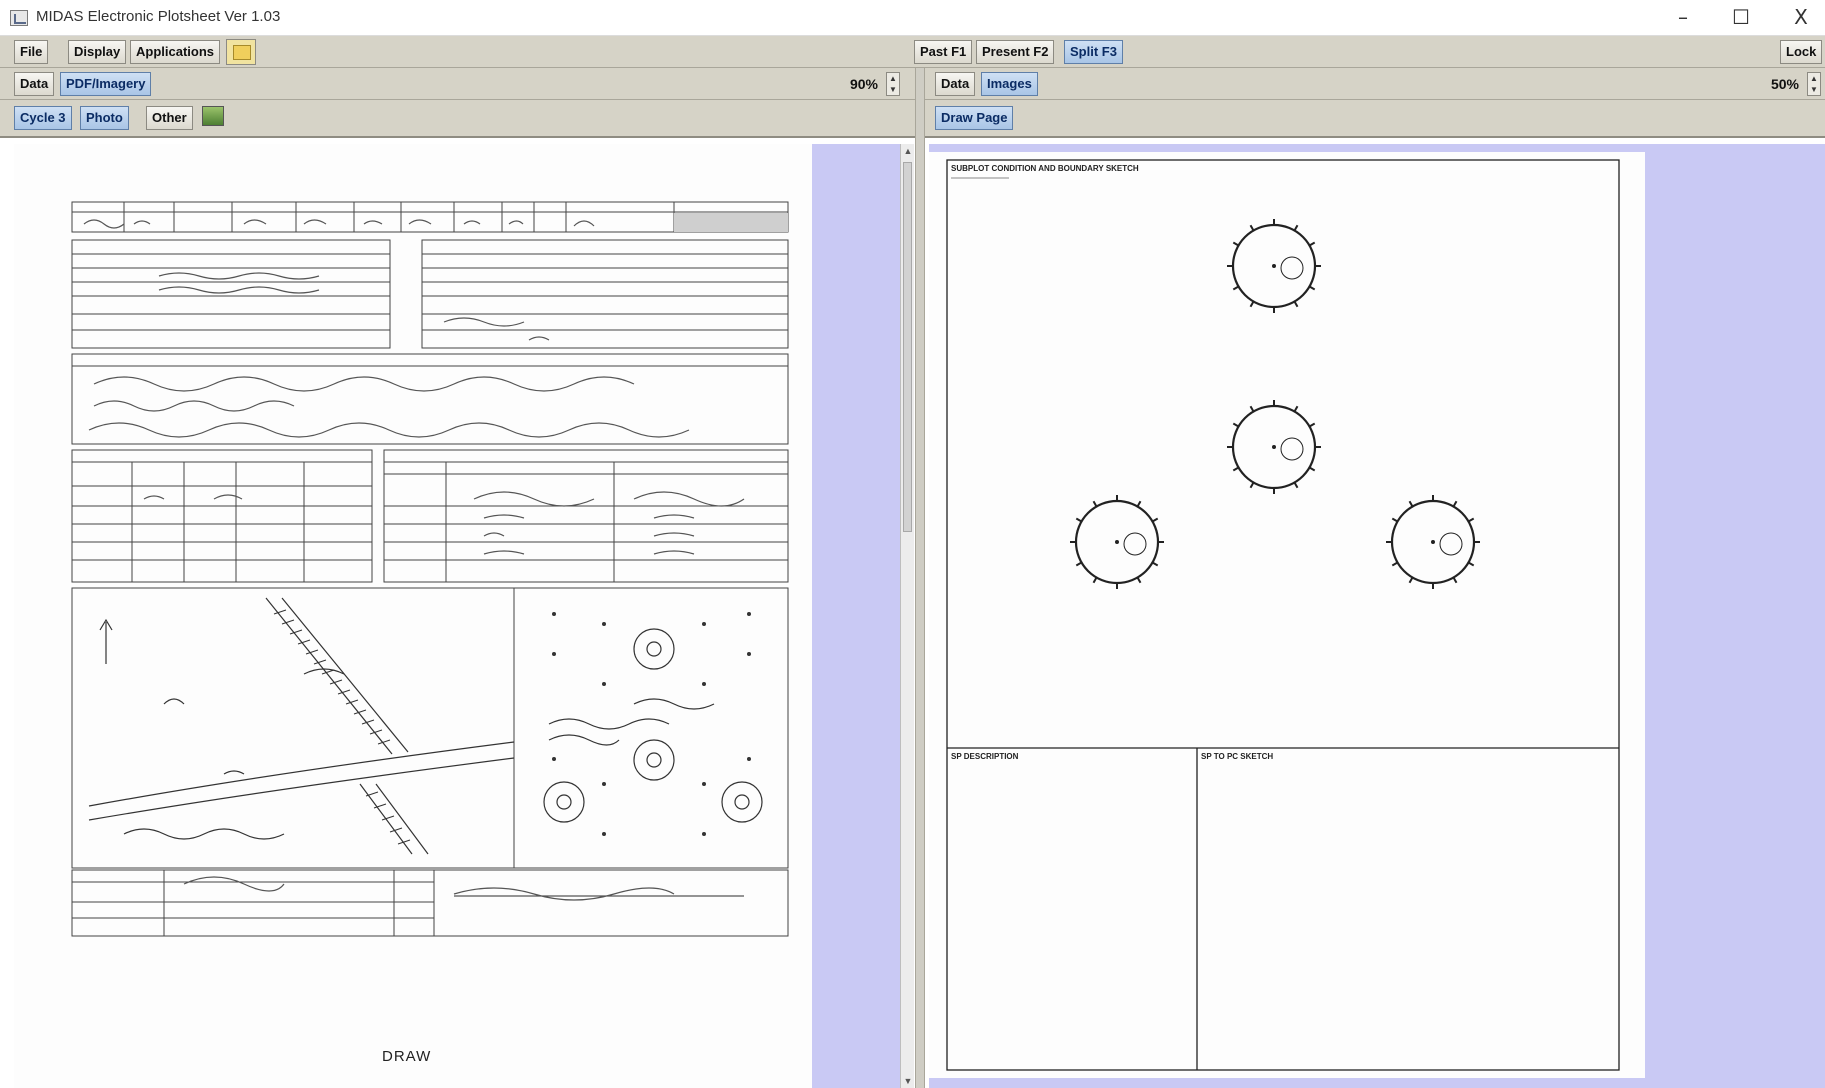 The width and height of the screenshot is (1825, 1088). I want to click on right-tab-bar: Data Images 50% ▲ ▼, so click(1375, 84).